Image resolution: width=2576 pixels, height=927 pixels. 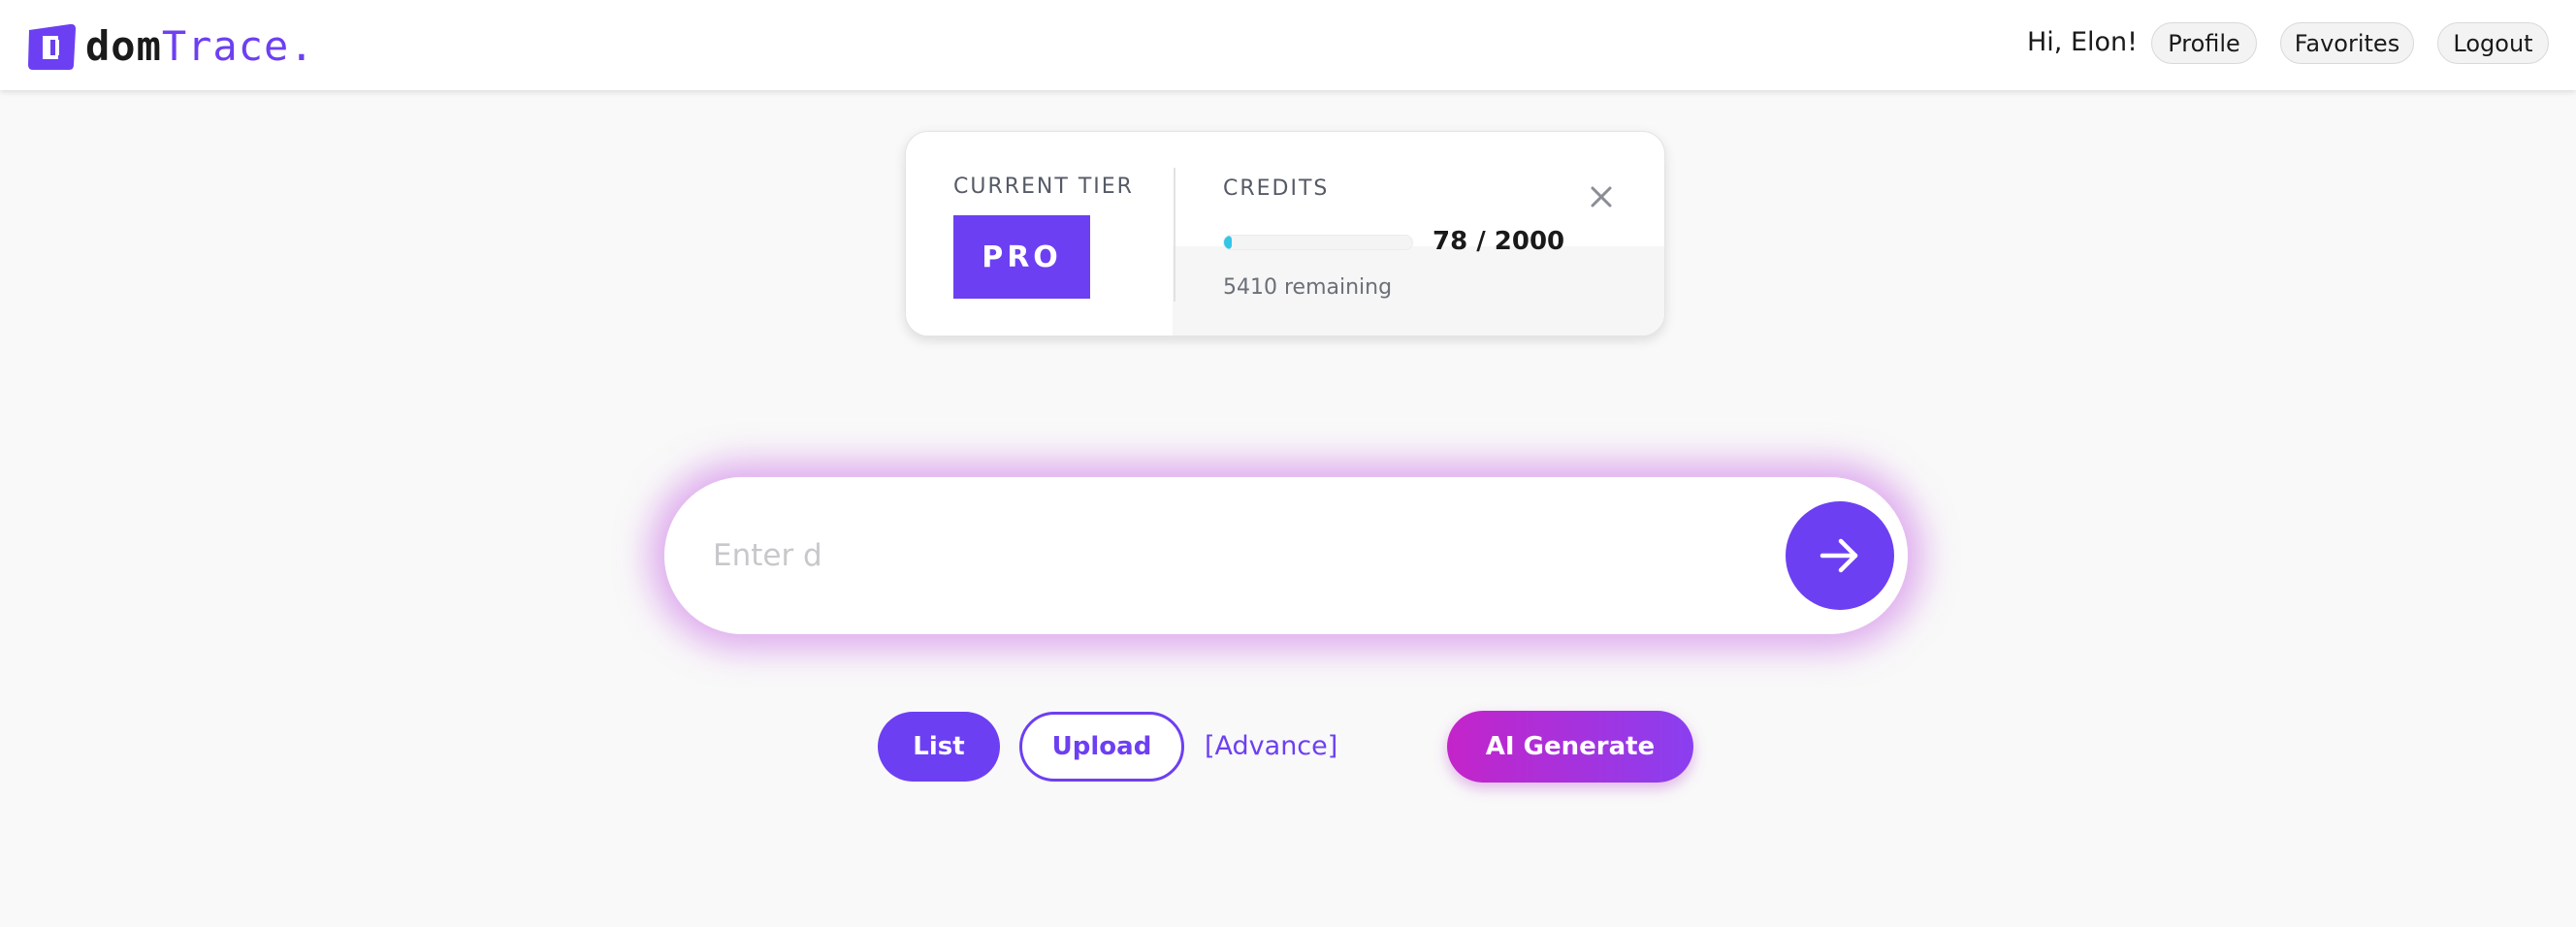 What do you see at coordinates (2082, 42) in the screenshot?
I see `user-greeting: Hi, Elon!` at bounding box center [2082, 42].